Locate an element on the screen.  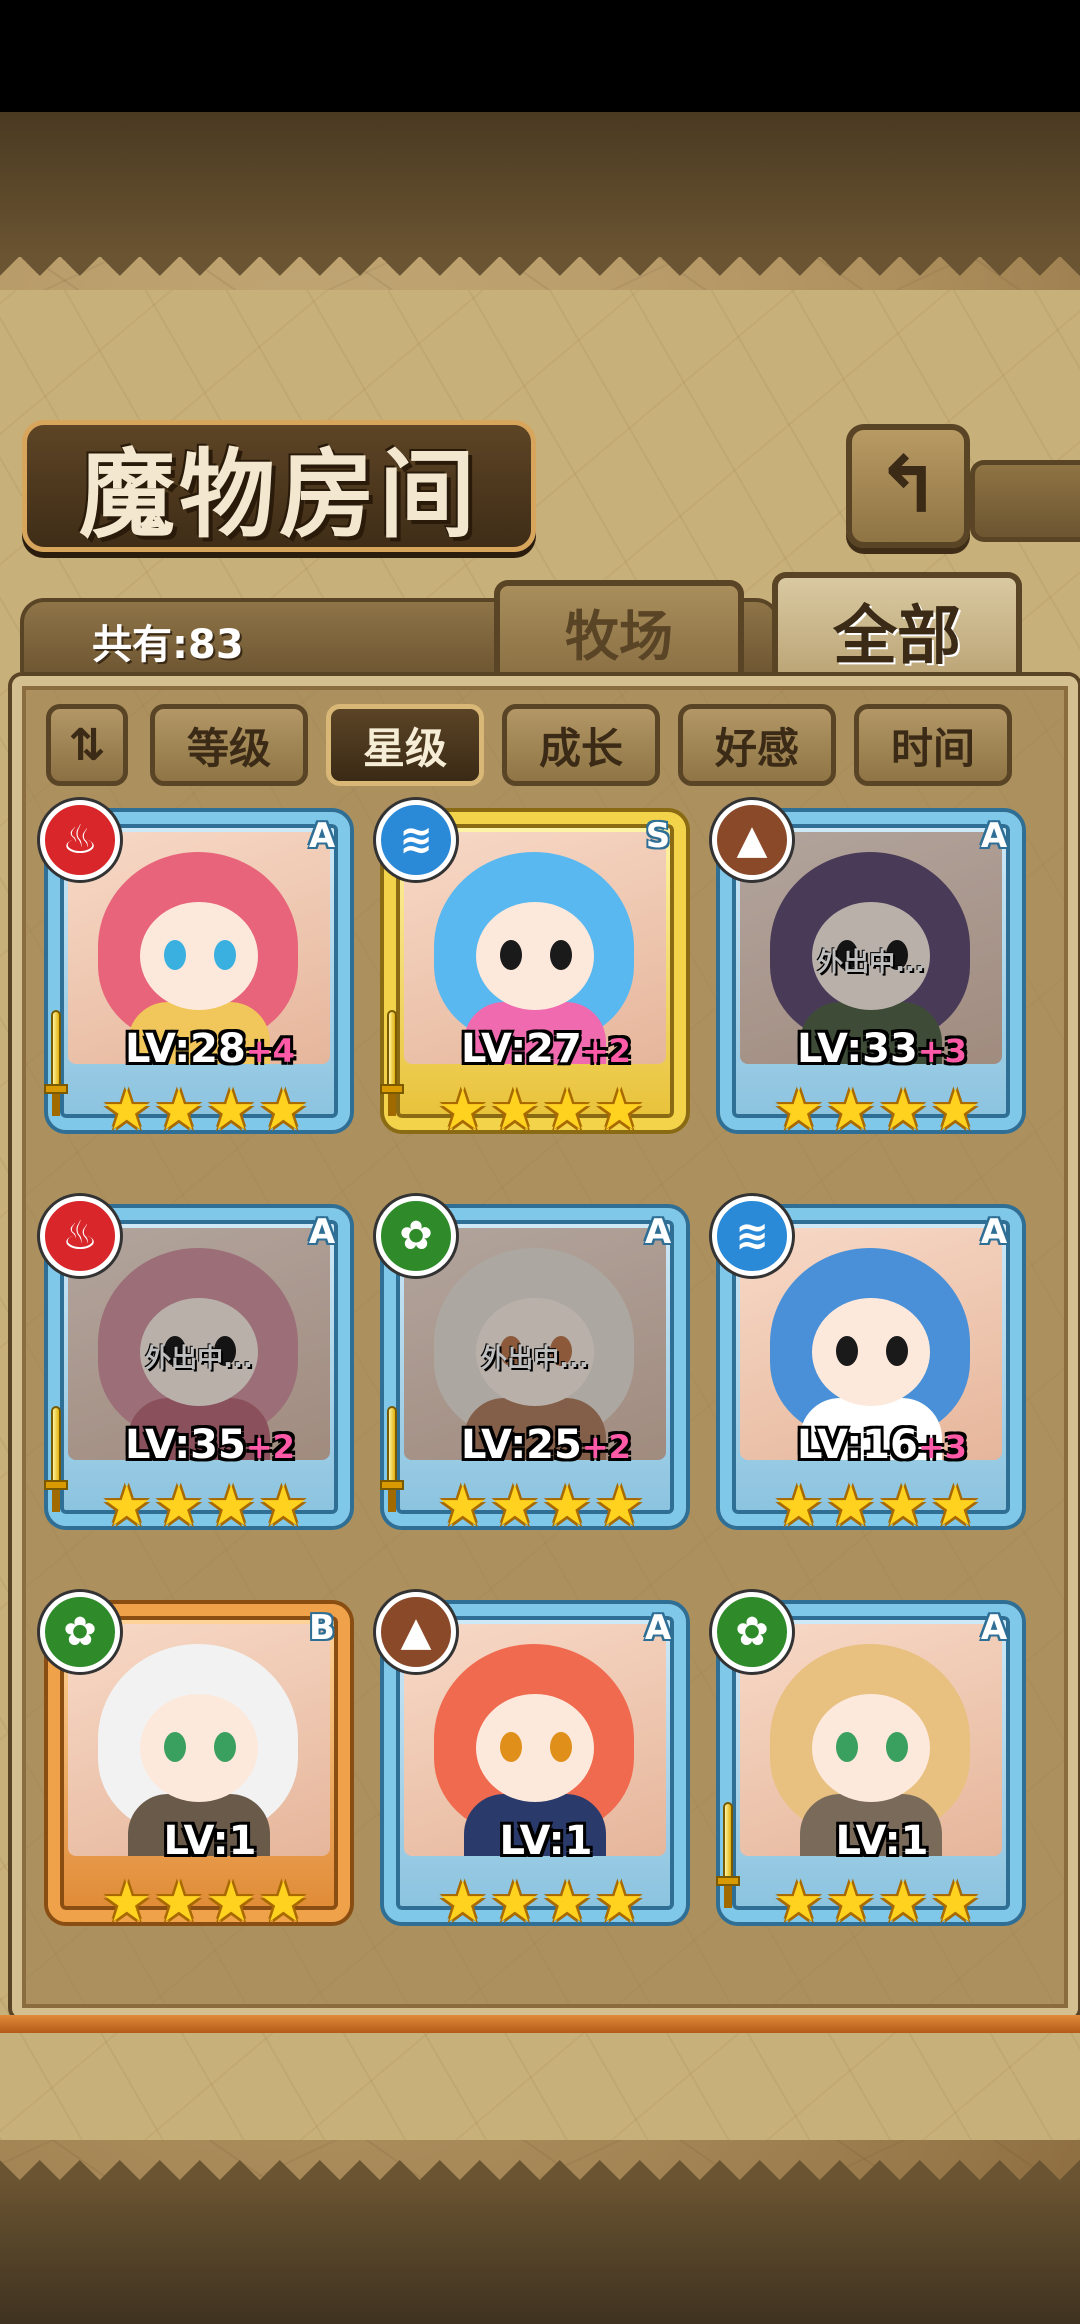
sort-button-time: 时间 is located at coordinates (933, 745).